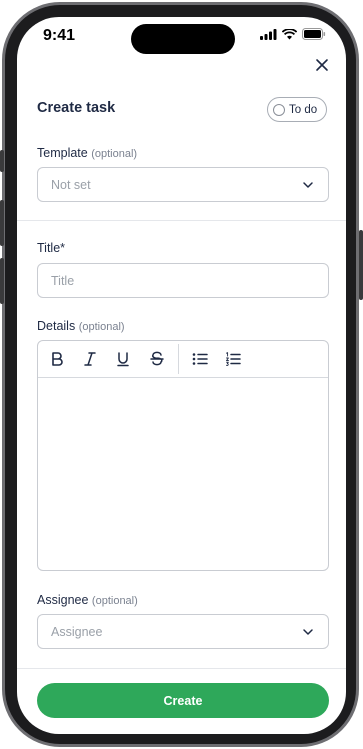 The width and height of the screenshot is (363, 749). I want to click on footer-divider, so click(181, 668).